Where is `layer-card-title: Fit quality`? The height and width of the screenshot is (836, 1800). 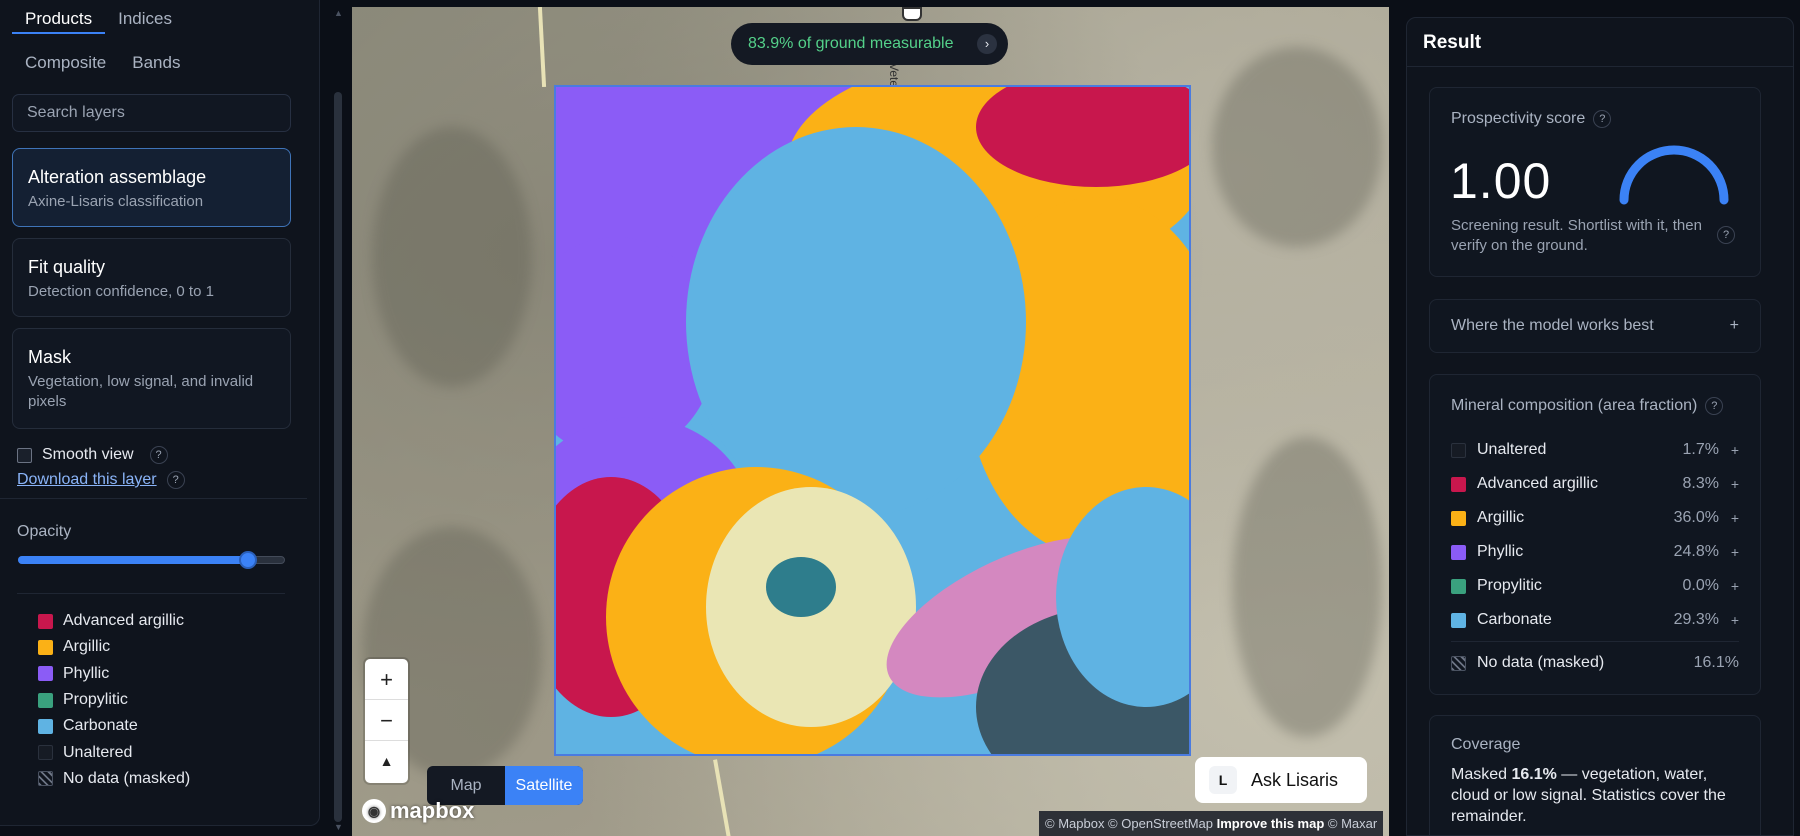 layer-card-title: Fit quality is located at coordinates (67, 267).